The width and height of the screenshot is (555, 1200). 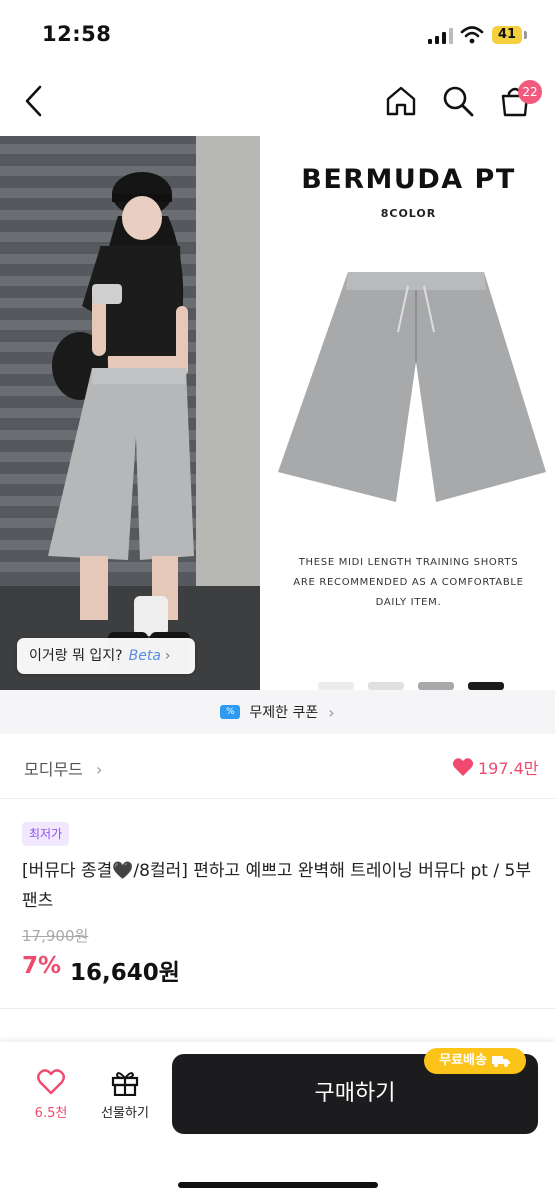 What do you see at coordinates (53, 769) in the screenshot?
I see `shop-name: 모디무드` at bounding box center [53, 769].